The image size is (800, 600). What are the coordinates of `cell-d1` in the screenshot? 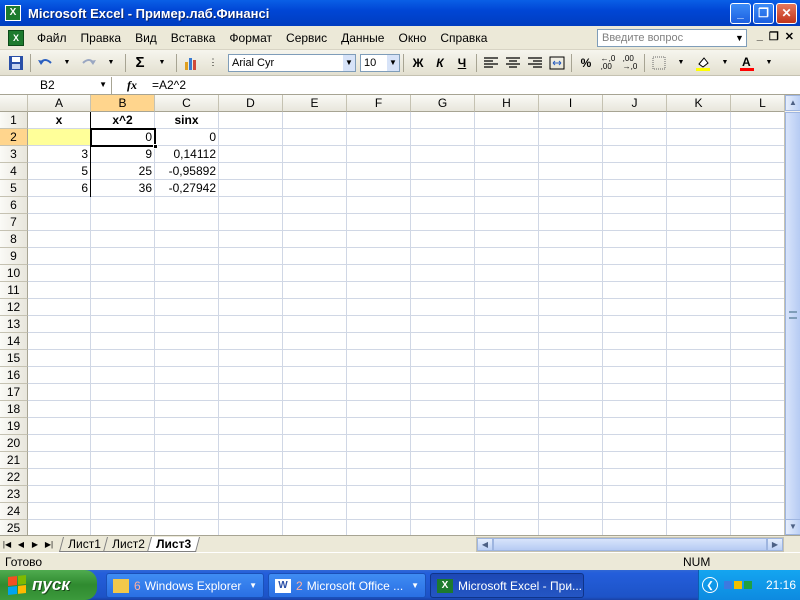 It's located at (251, 120).